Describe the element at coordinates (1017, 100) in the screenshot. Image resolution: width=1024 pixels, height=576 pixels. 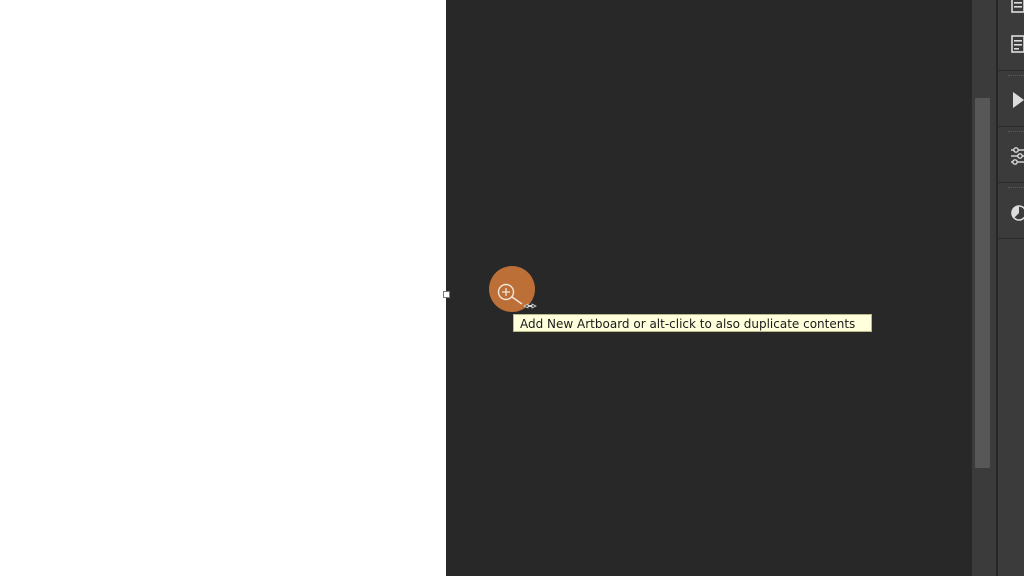
I see `play-actions-icon` at that location.